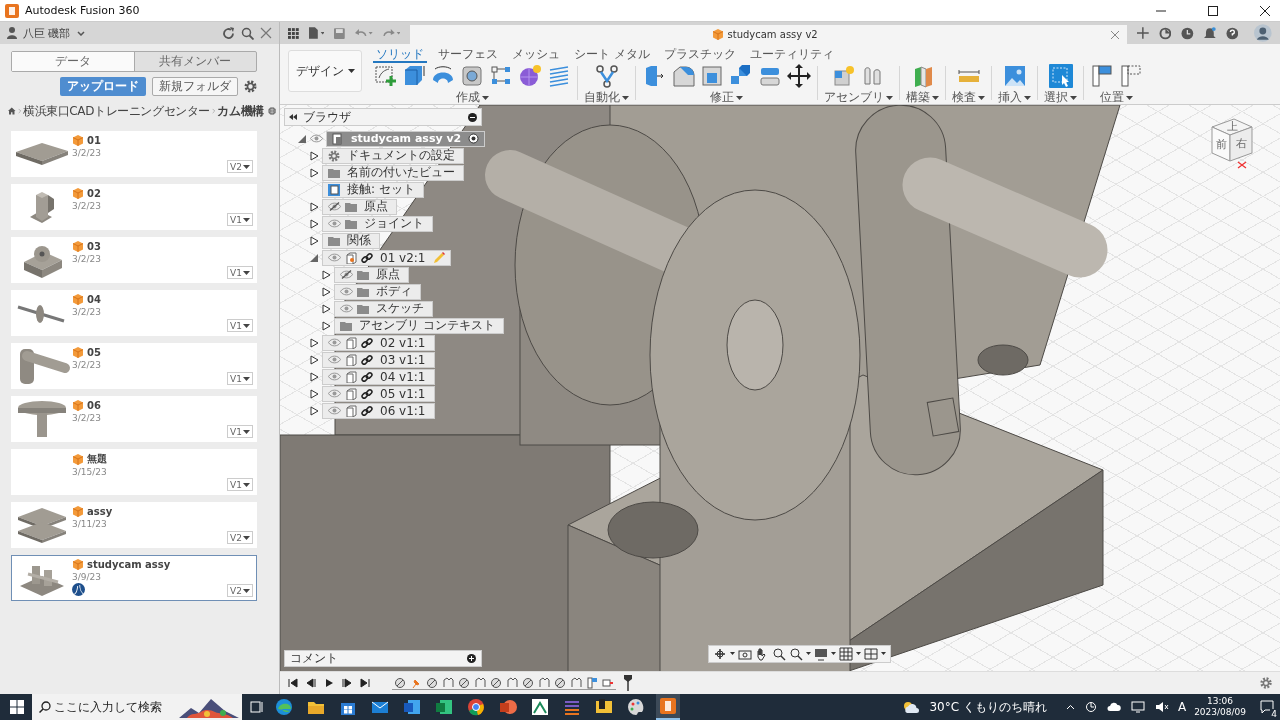 This screenshot has width=1280, height=720. I want to click on toolbar-group-menu: 検査, so click(968, 97).